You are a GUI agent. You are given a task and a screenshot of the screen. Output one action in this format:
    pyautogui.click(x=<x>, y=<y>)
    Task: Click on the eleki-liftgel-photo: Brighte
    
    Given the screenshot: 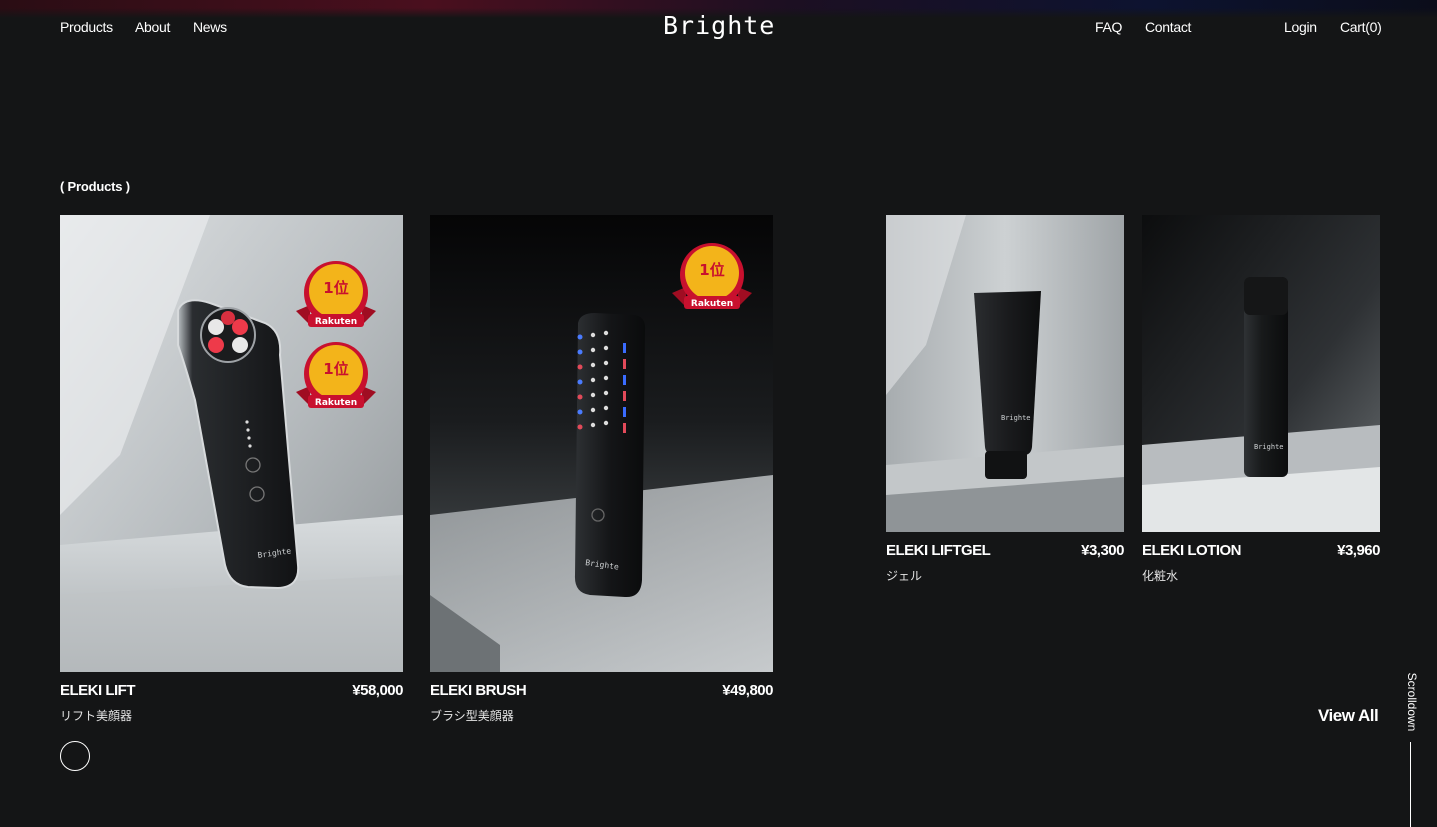 What is the action you would take?
    pyautogui.click(x=1005, y=373)
    